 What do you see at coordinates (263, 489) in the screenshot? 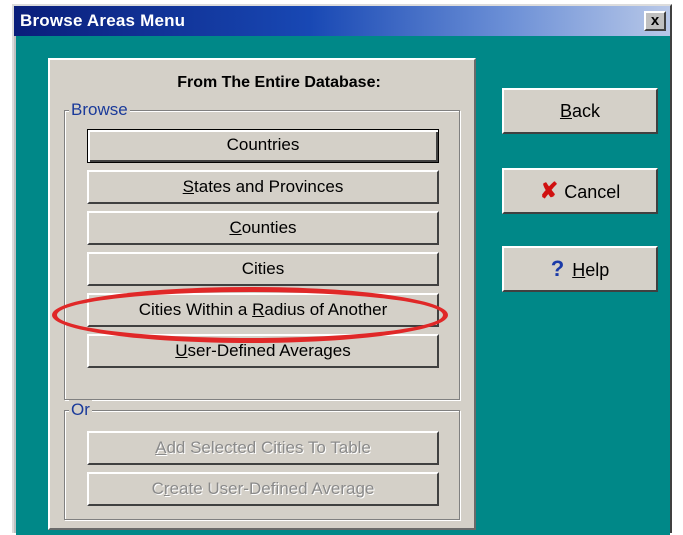
I see `create-user-defined-average-button: Create User-Defined Average` at bounding box center [263, 489].